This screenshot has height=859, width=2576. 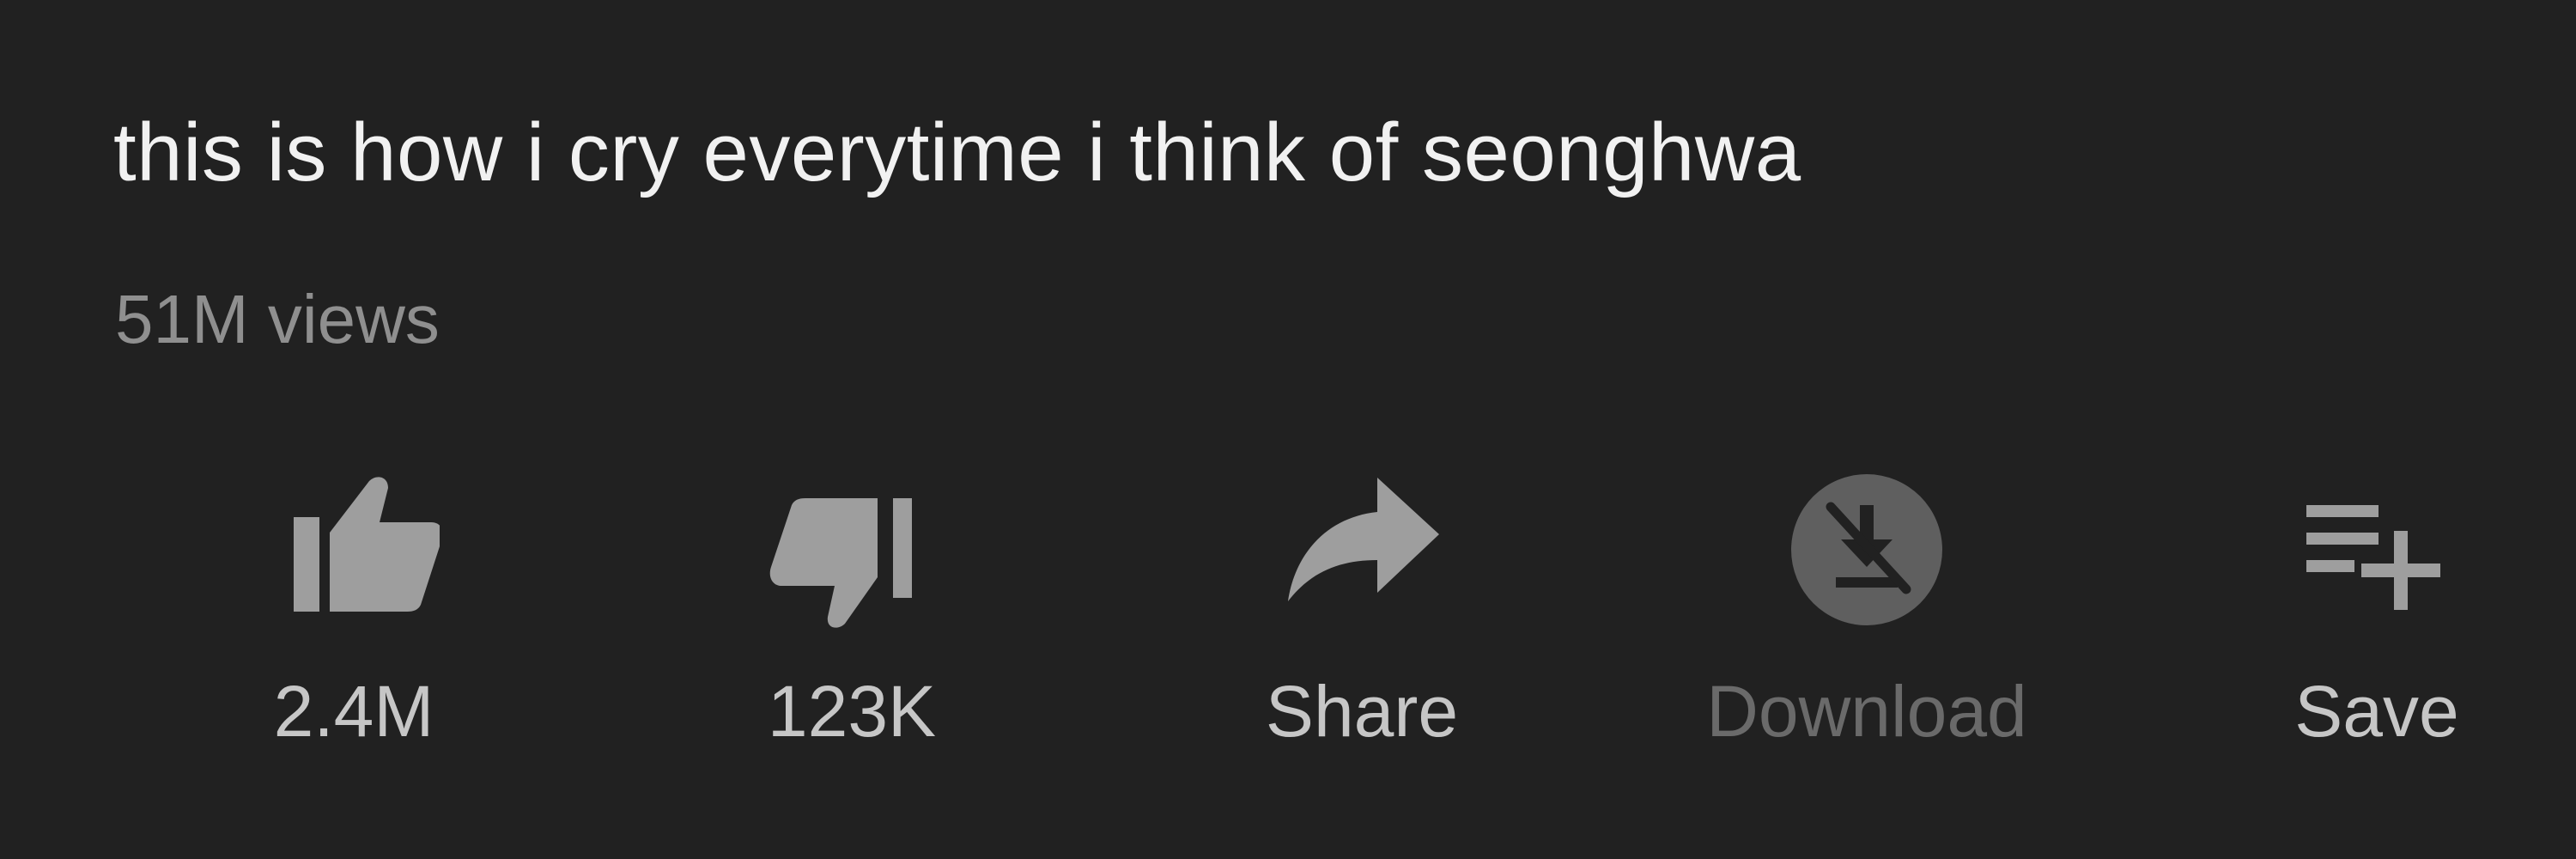 I want to click on playlist-add-icon, so click(x=2377, y=550).